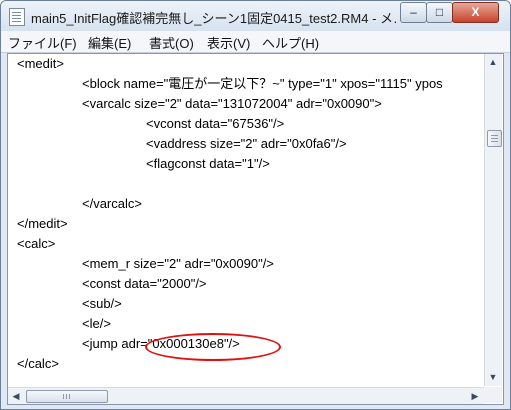 The height and width of the screenshot is (410, 511). What do you see at coordinates (102, 303) in the screenshot?
I see `editor-line: <sub/>` at bounding box center [102, 303].